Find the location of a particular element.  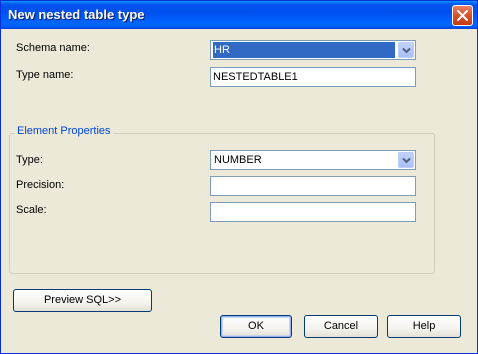

type-name-input: NESTEDTABLE1 is located at coordinates (313, 77).